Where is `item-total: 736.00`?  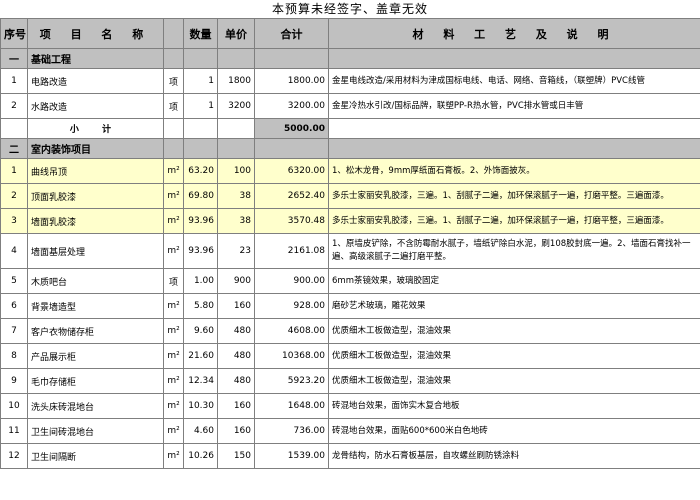
item-total: 736.00 is located at coordinates (291, 431).